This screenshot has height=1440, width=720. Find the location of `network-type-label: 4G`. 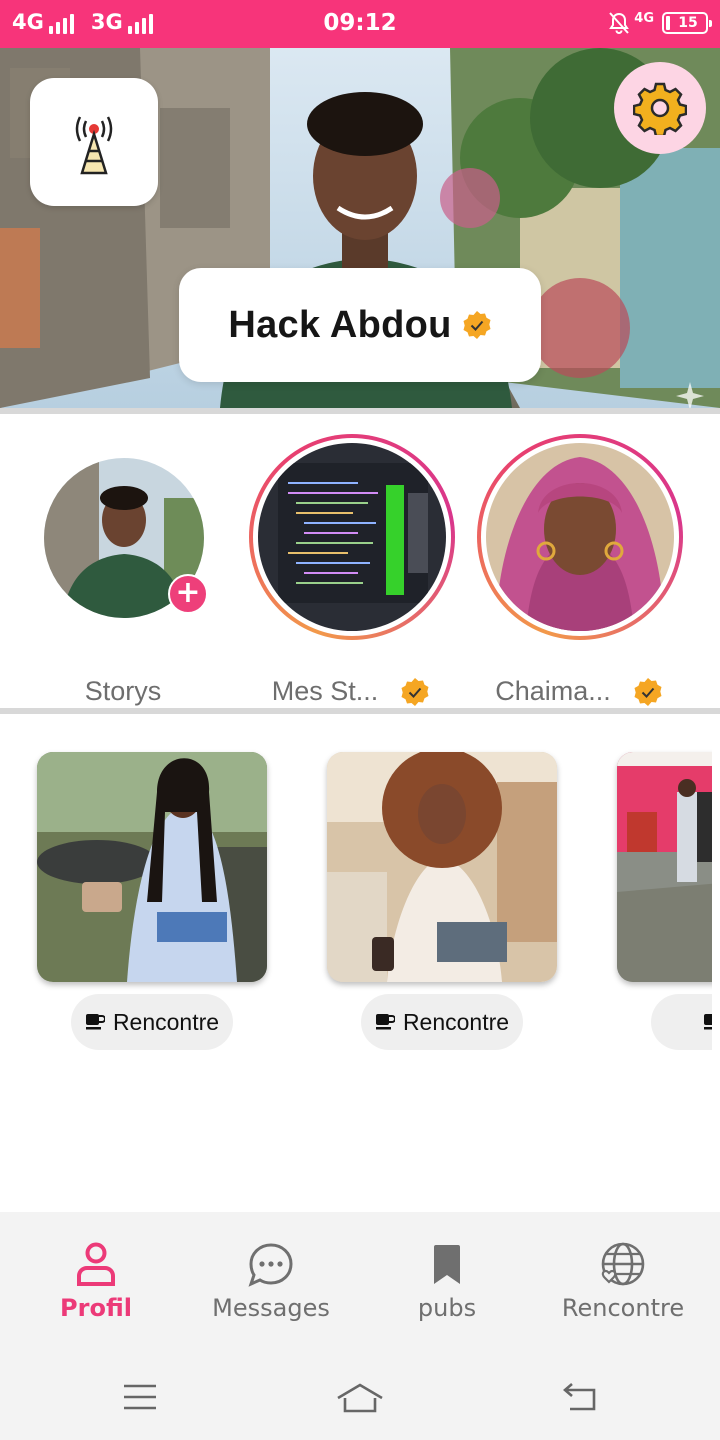

network-type-label: 4G is located at coordinates (644, 18).